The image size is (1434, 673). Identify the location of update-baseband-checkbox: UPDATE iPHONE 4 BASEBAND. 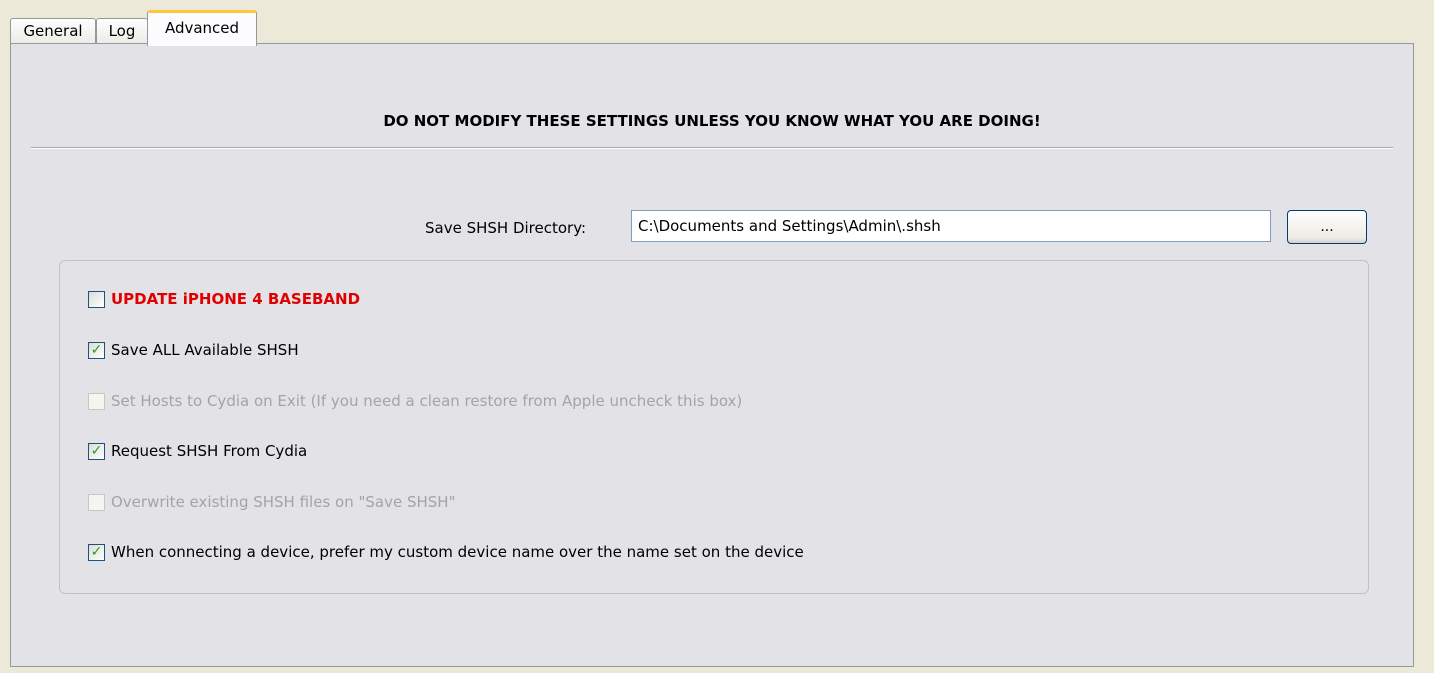
(224, 299).